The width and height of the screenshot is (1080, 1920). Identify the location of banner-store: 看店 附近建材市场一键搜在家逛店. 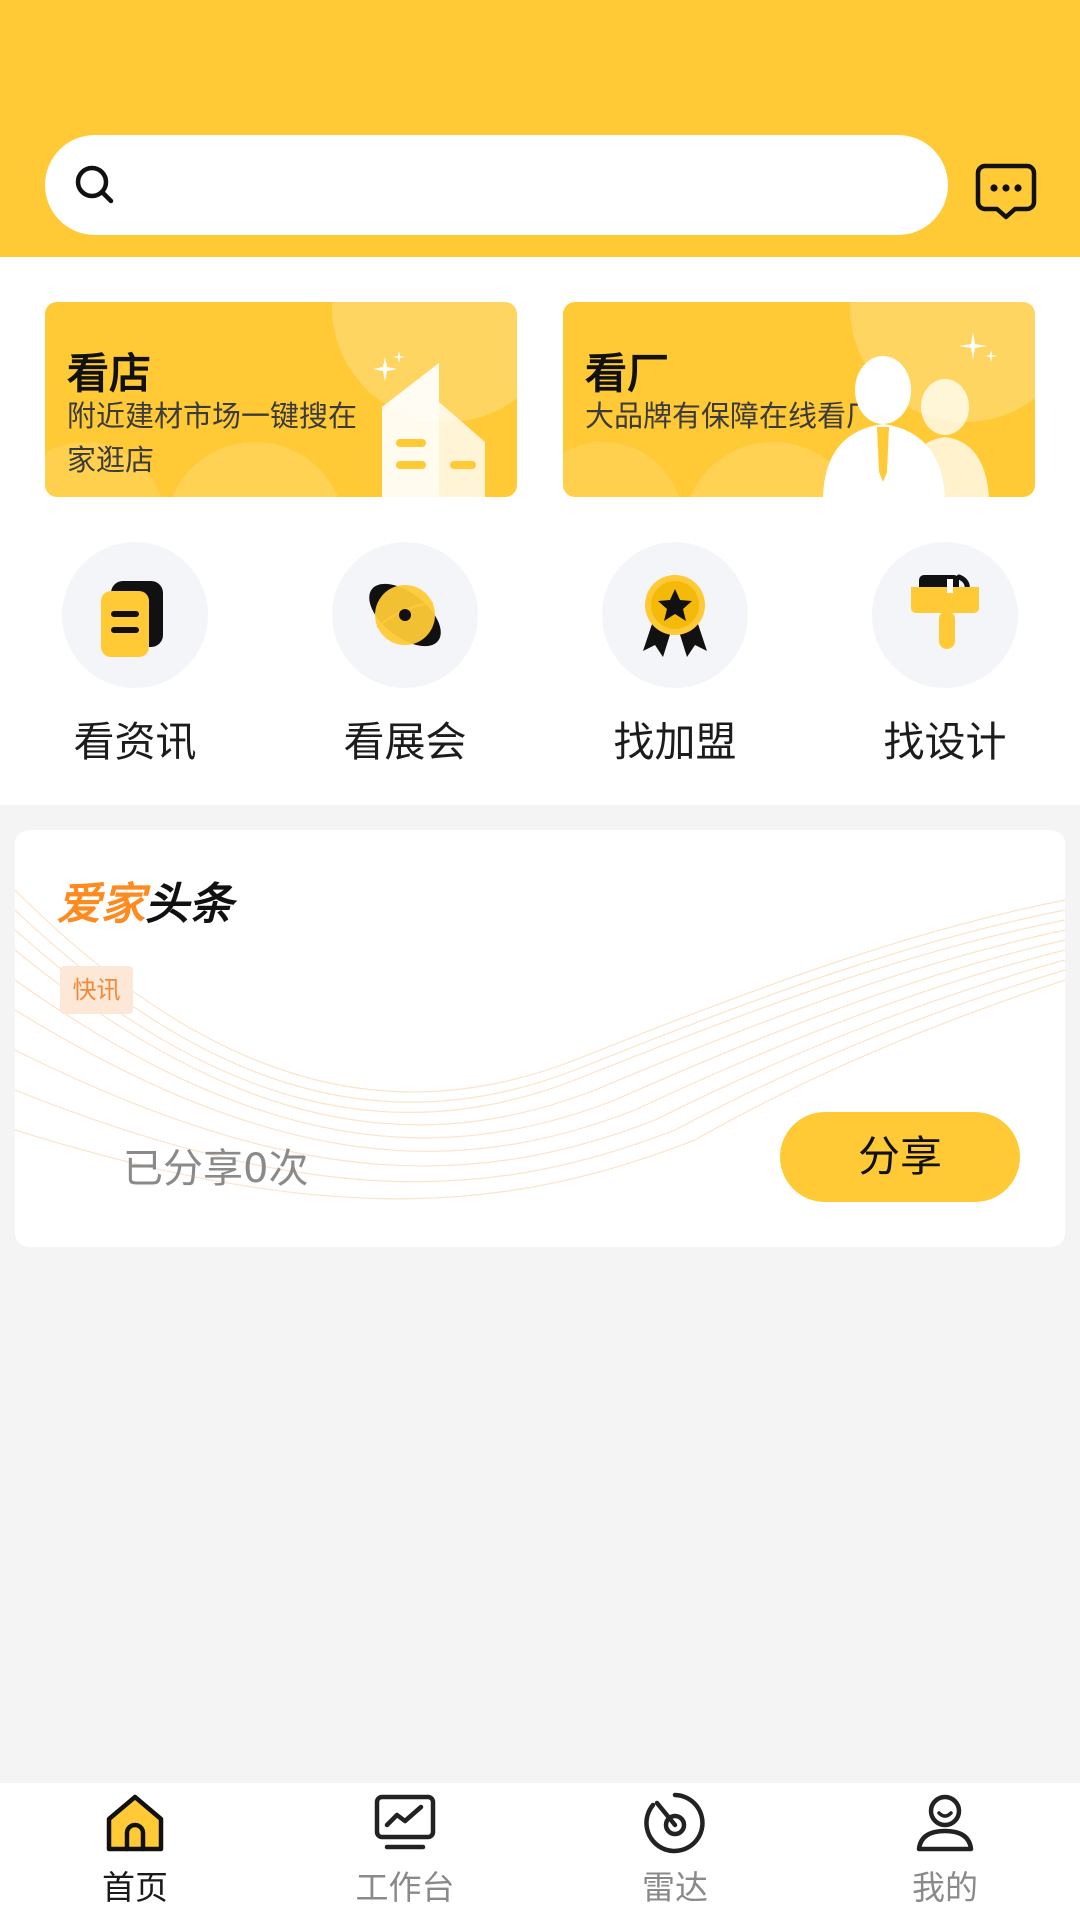
(281, 399).